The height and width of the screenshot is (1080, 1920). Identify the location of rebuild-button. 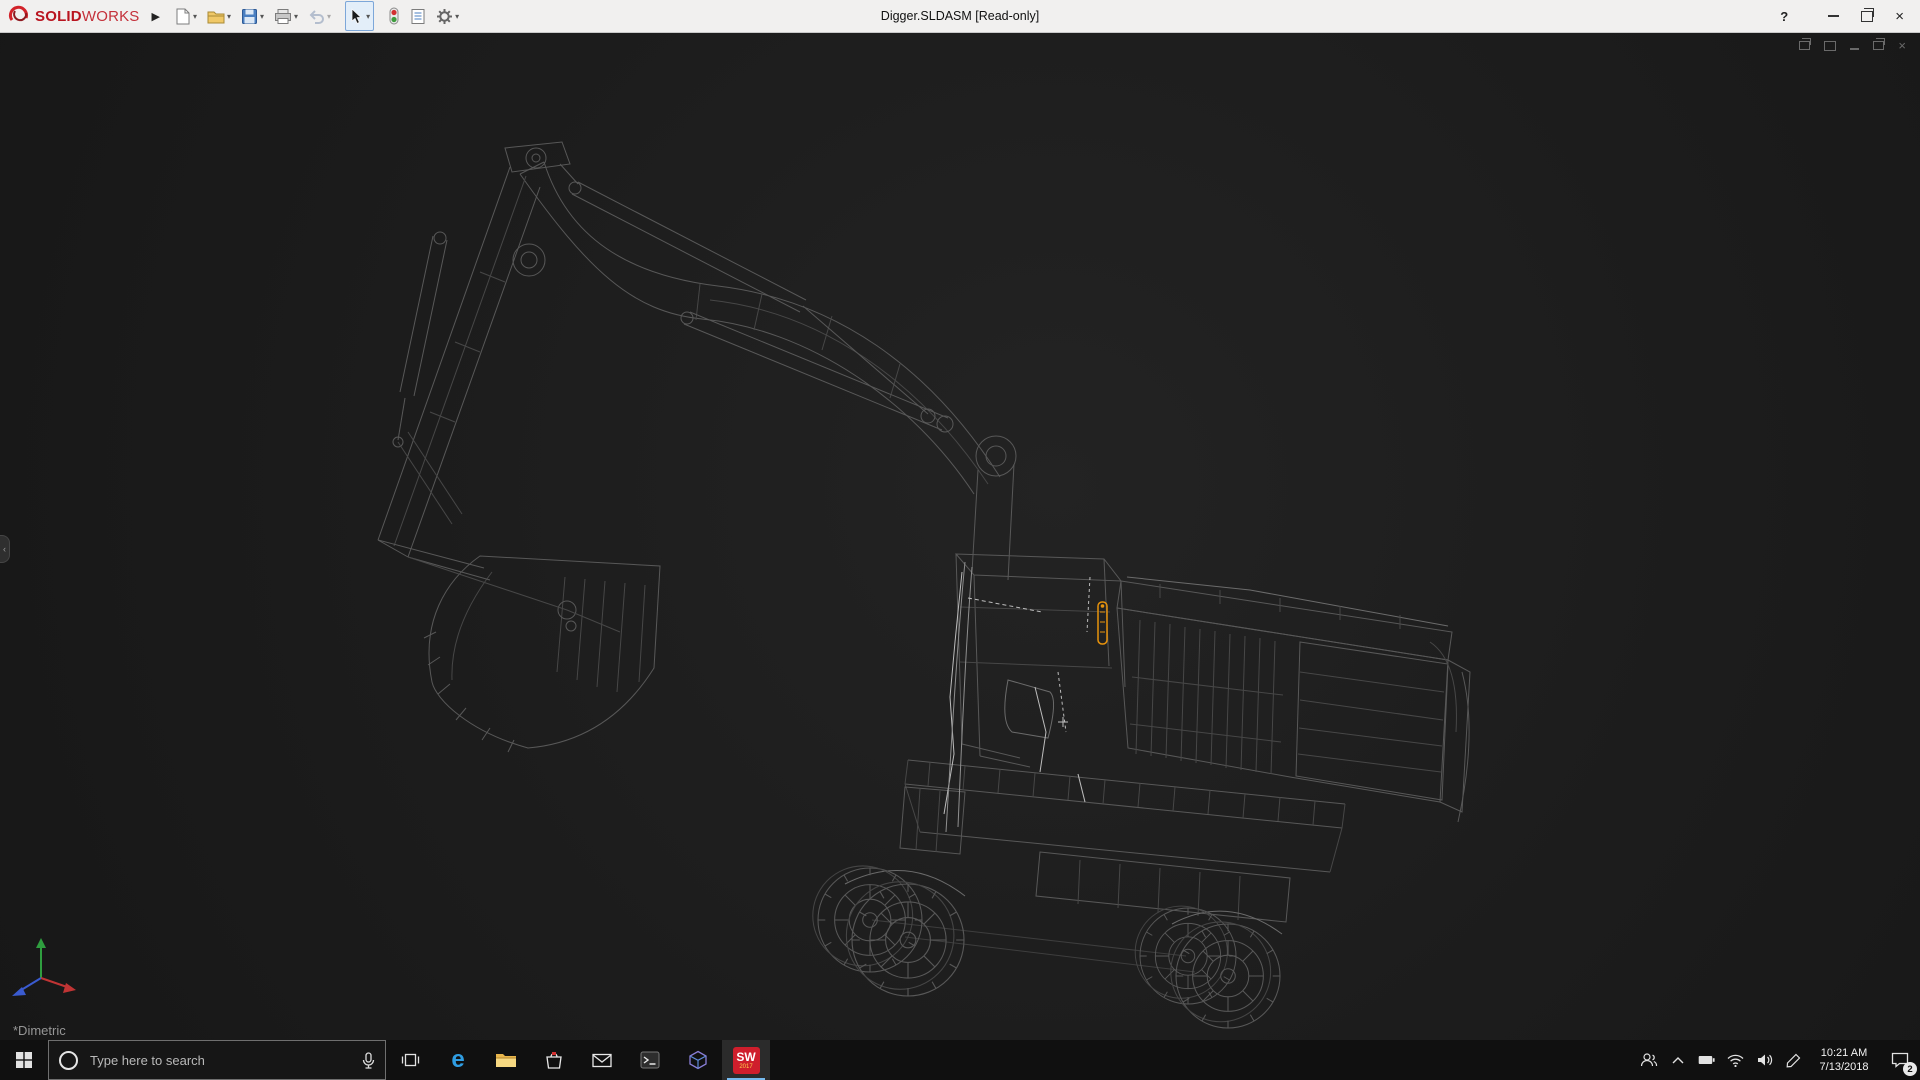
(394, 16).